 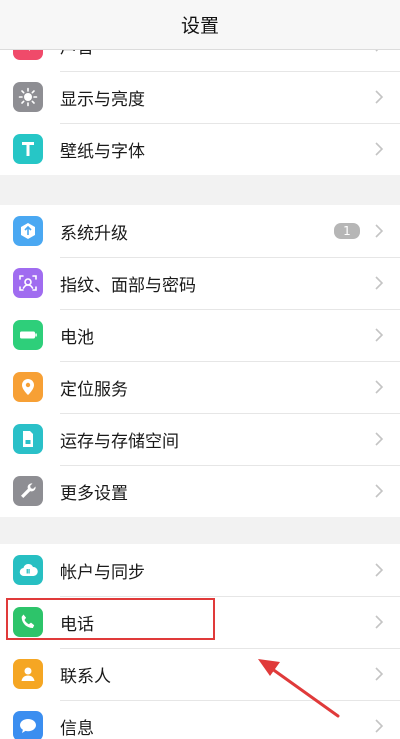 I want to click on settings-item-label: 电话, so click(x=77, y=624).